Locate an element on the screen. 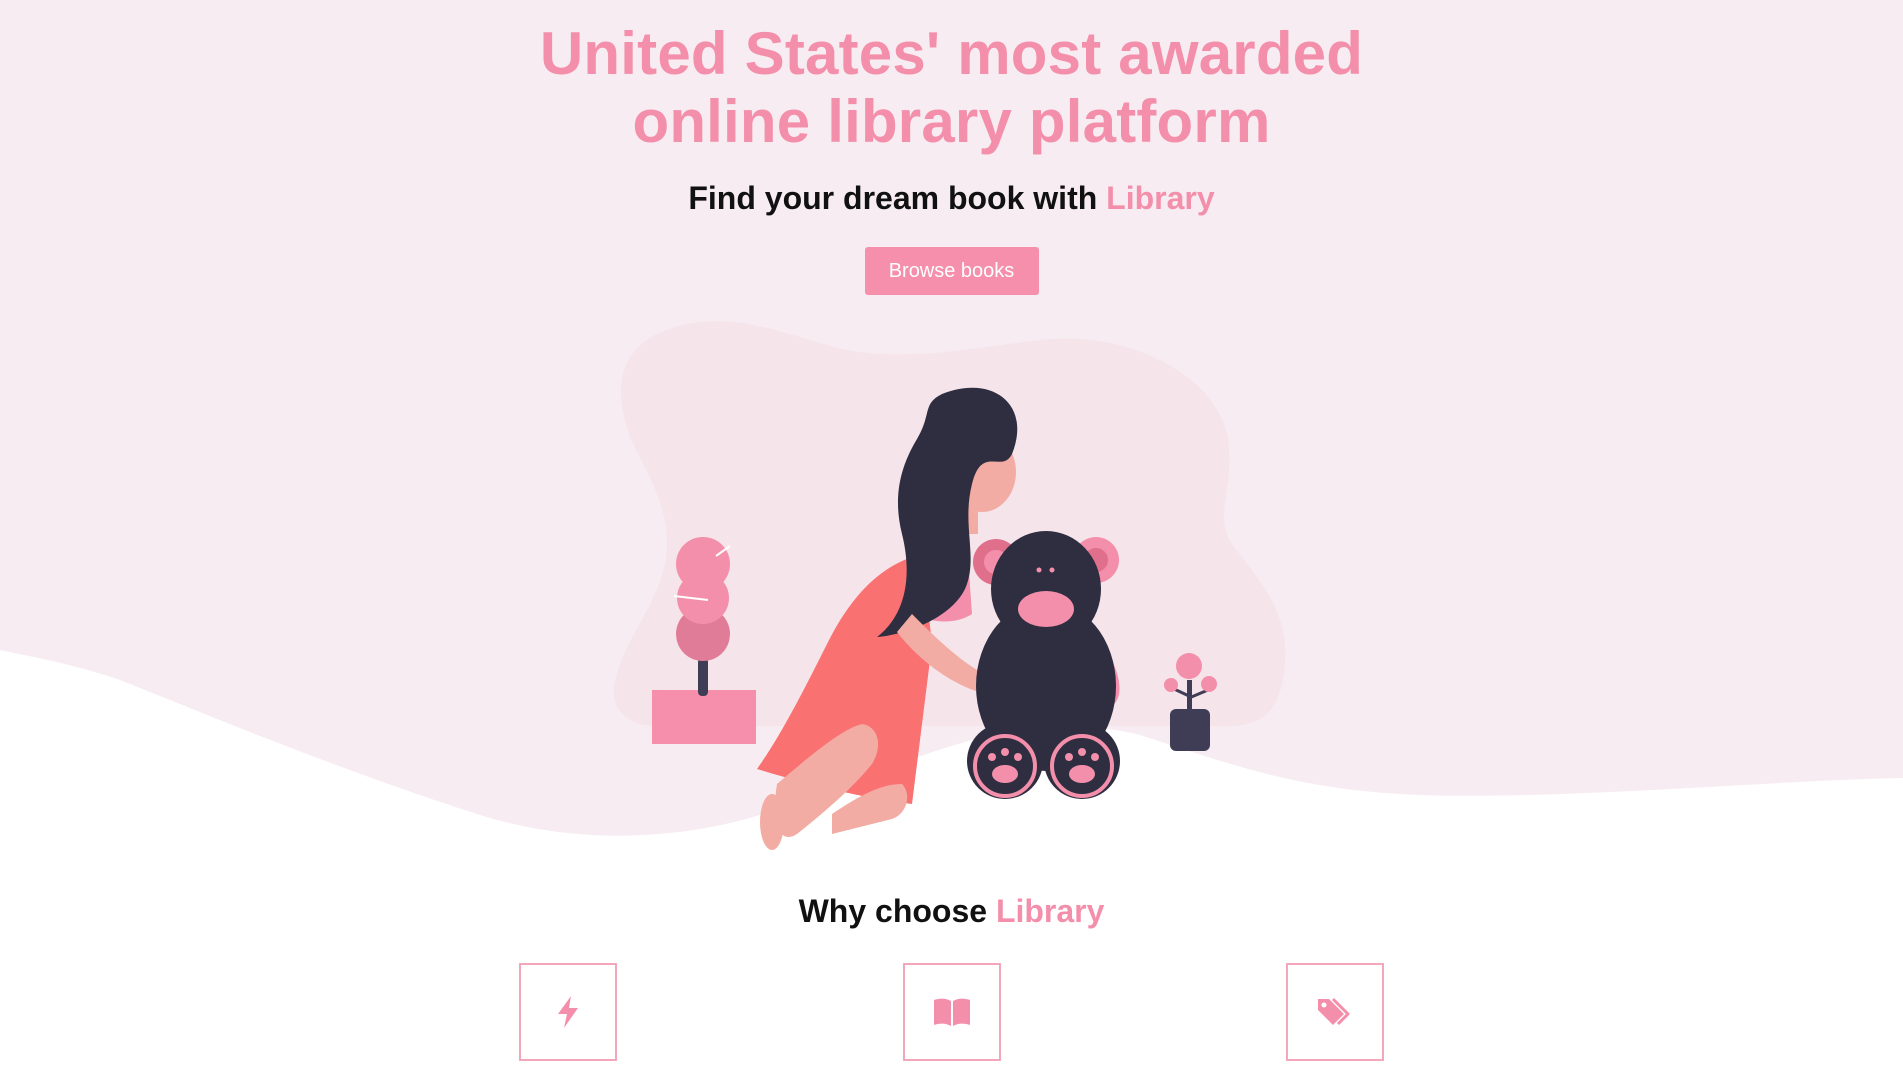 The width and height of the screenshot is (1903, 1080). hero-subtitle: Find your dream book with Library is located at coordinates (951, 198).